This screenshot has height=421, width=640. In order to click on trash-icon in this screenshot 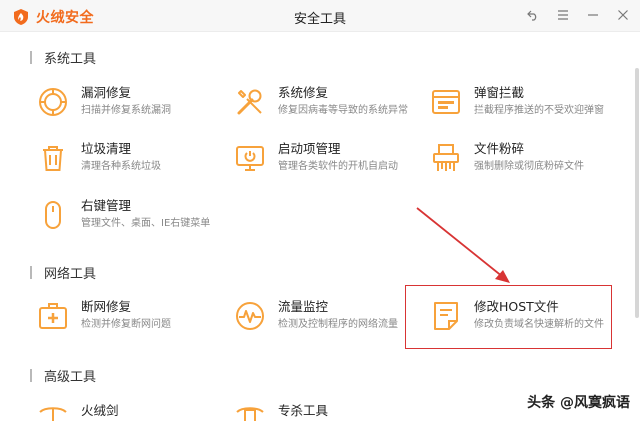, I will do `click(53, 158)`.